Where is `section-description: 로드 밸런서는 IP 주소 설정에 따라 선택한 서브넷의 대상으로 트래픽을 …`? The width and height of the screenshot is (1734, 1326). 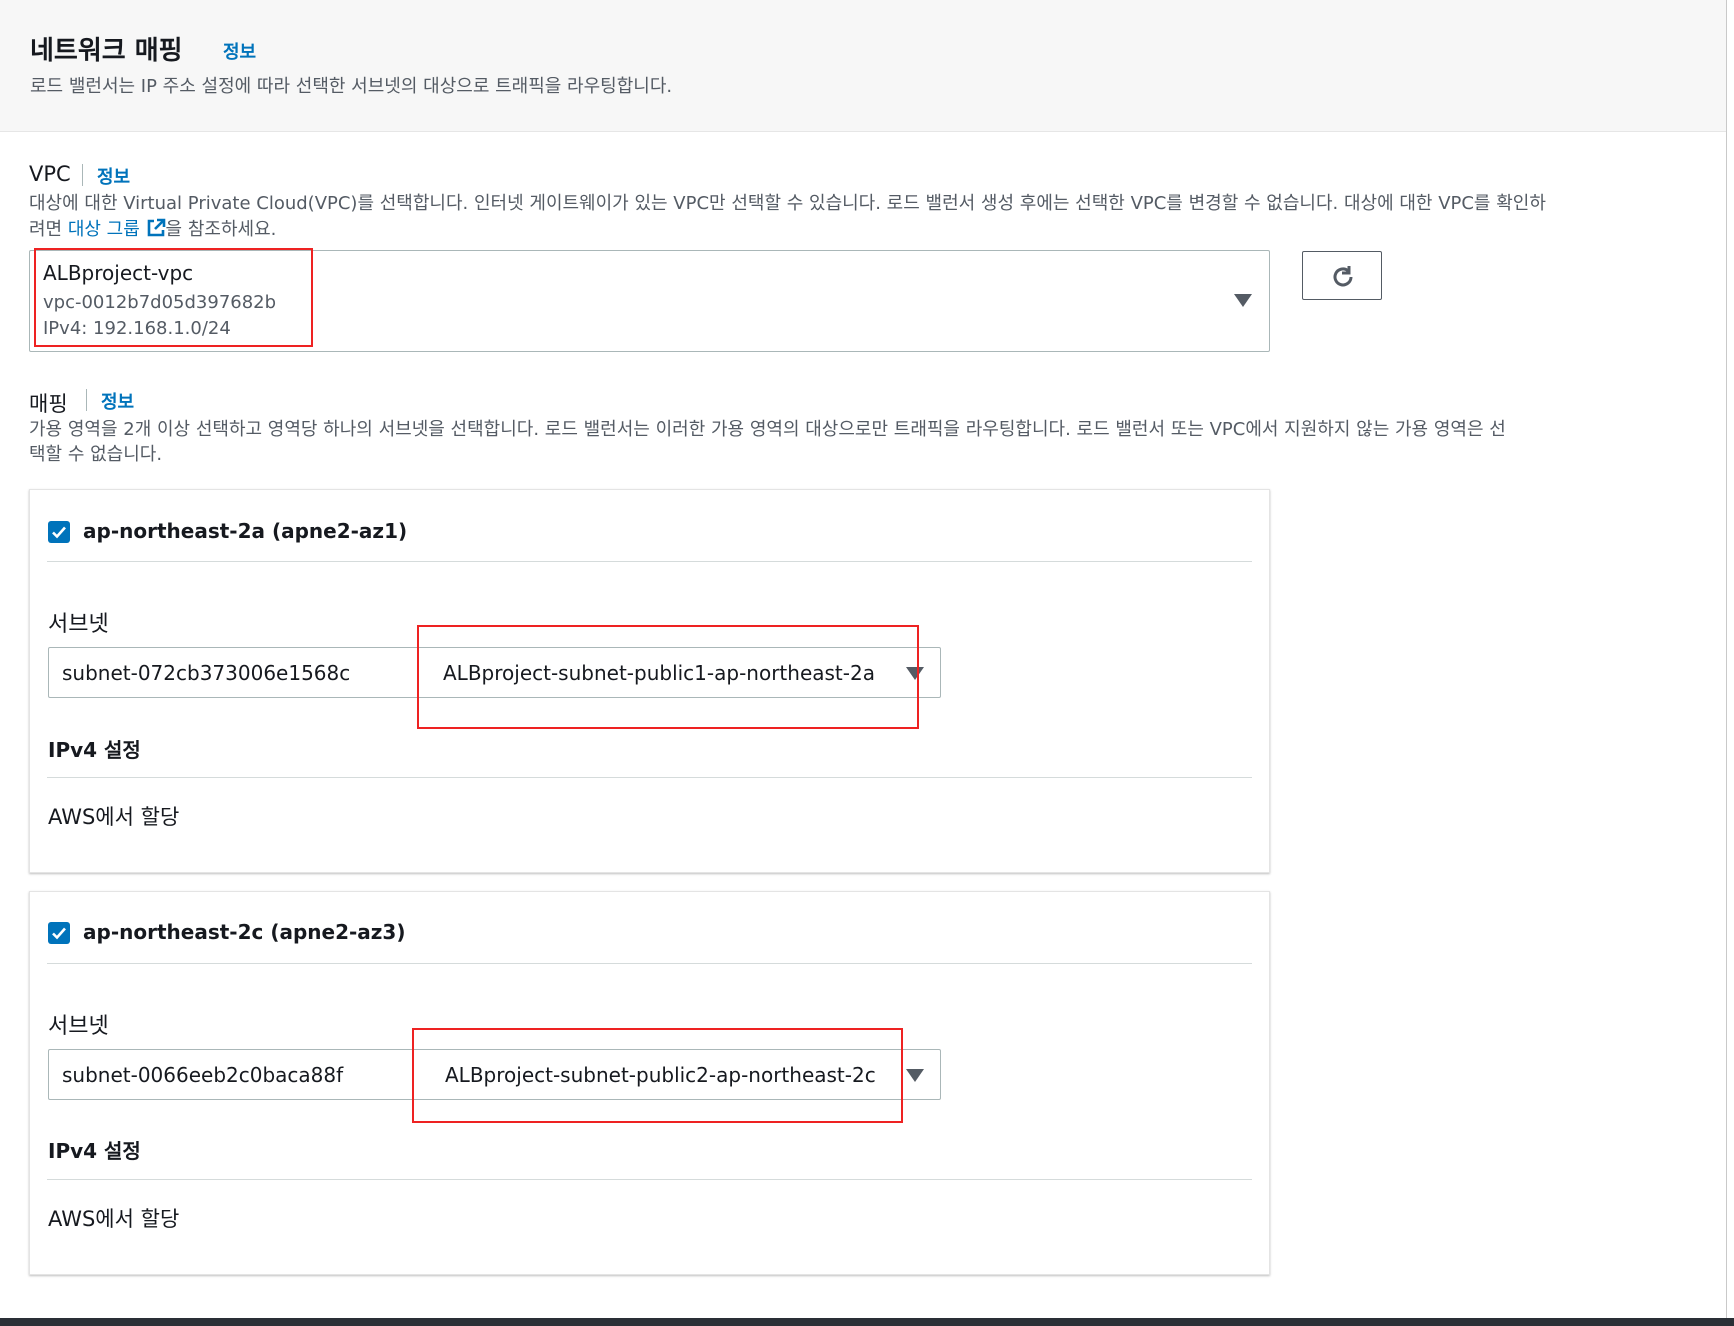 section-description: 로드 밸런서는 IP 주소 설정에 따라 선택한 서브넷의 대상으로 트래픽을 … is located at coordinates (351, 86).